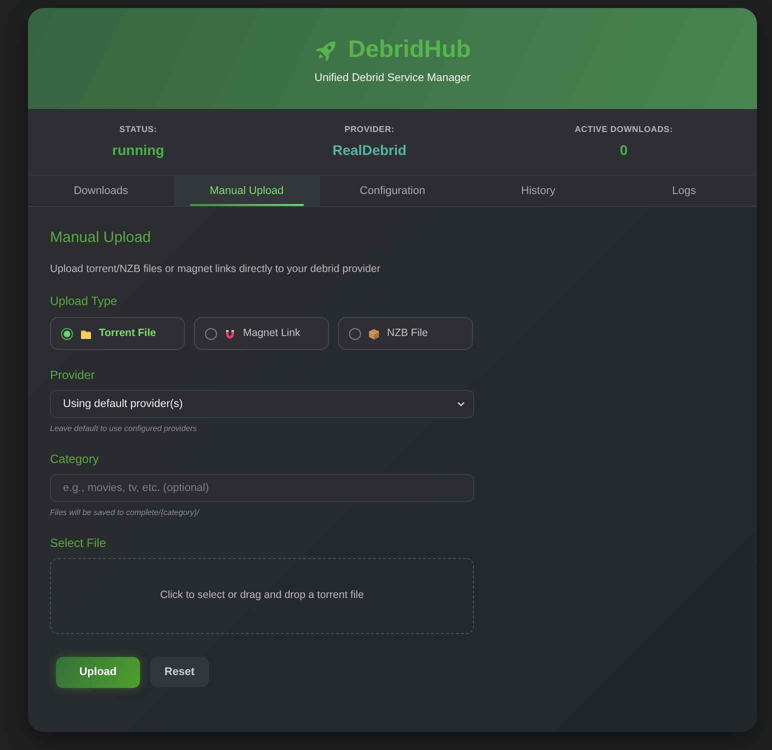 The width and height of the screenshot is (772, 750). I want to click on hint-text: Files will be saved to complete/{category}/, so click(125, 513).